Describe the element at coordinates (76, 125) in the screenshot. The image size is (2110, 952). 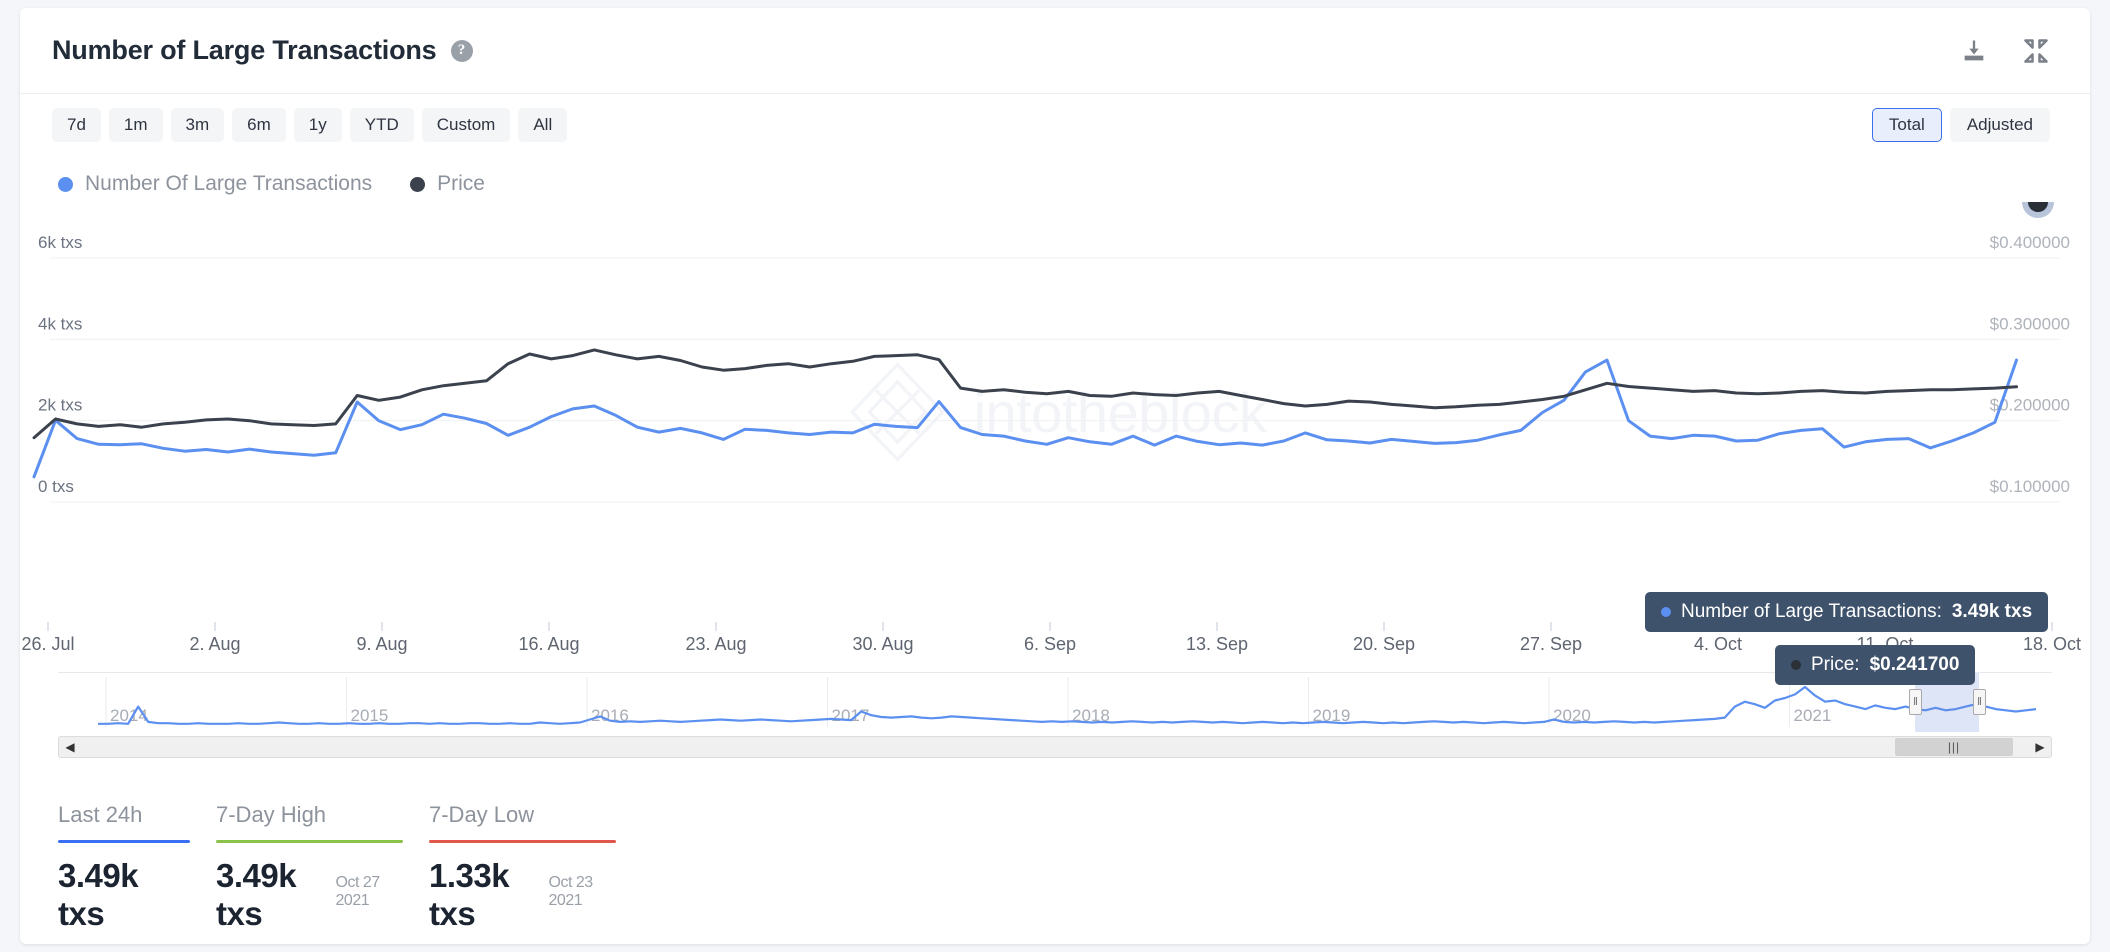
I see `range-button-7d: 7d` at that location.